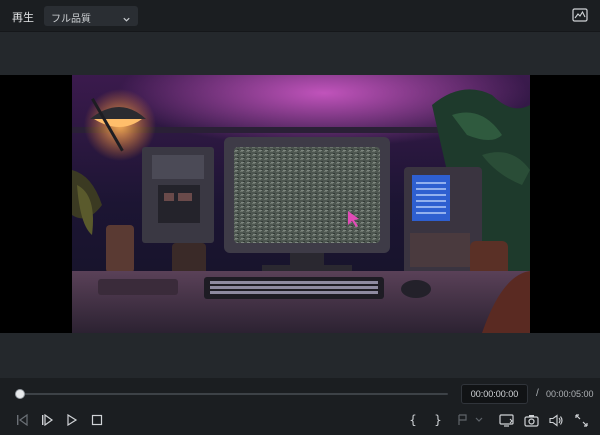  I want to click on duration-label: 00:00:05:00, so click(570, 394).